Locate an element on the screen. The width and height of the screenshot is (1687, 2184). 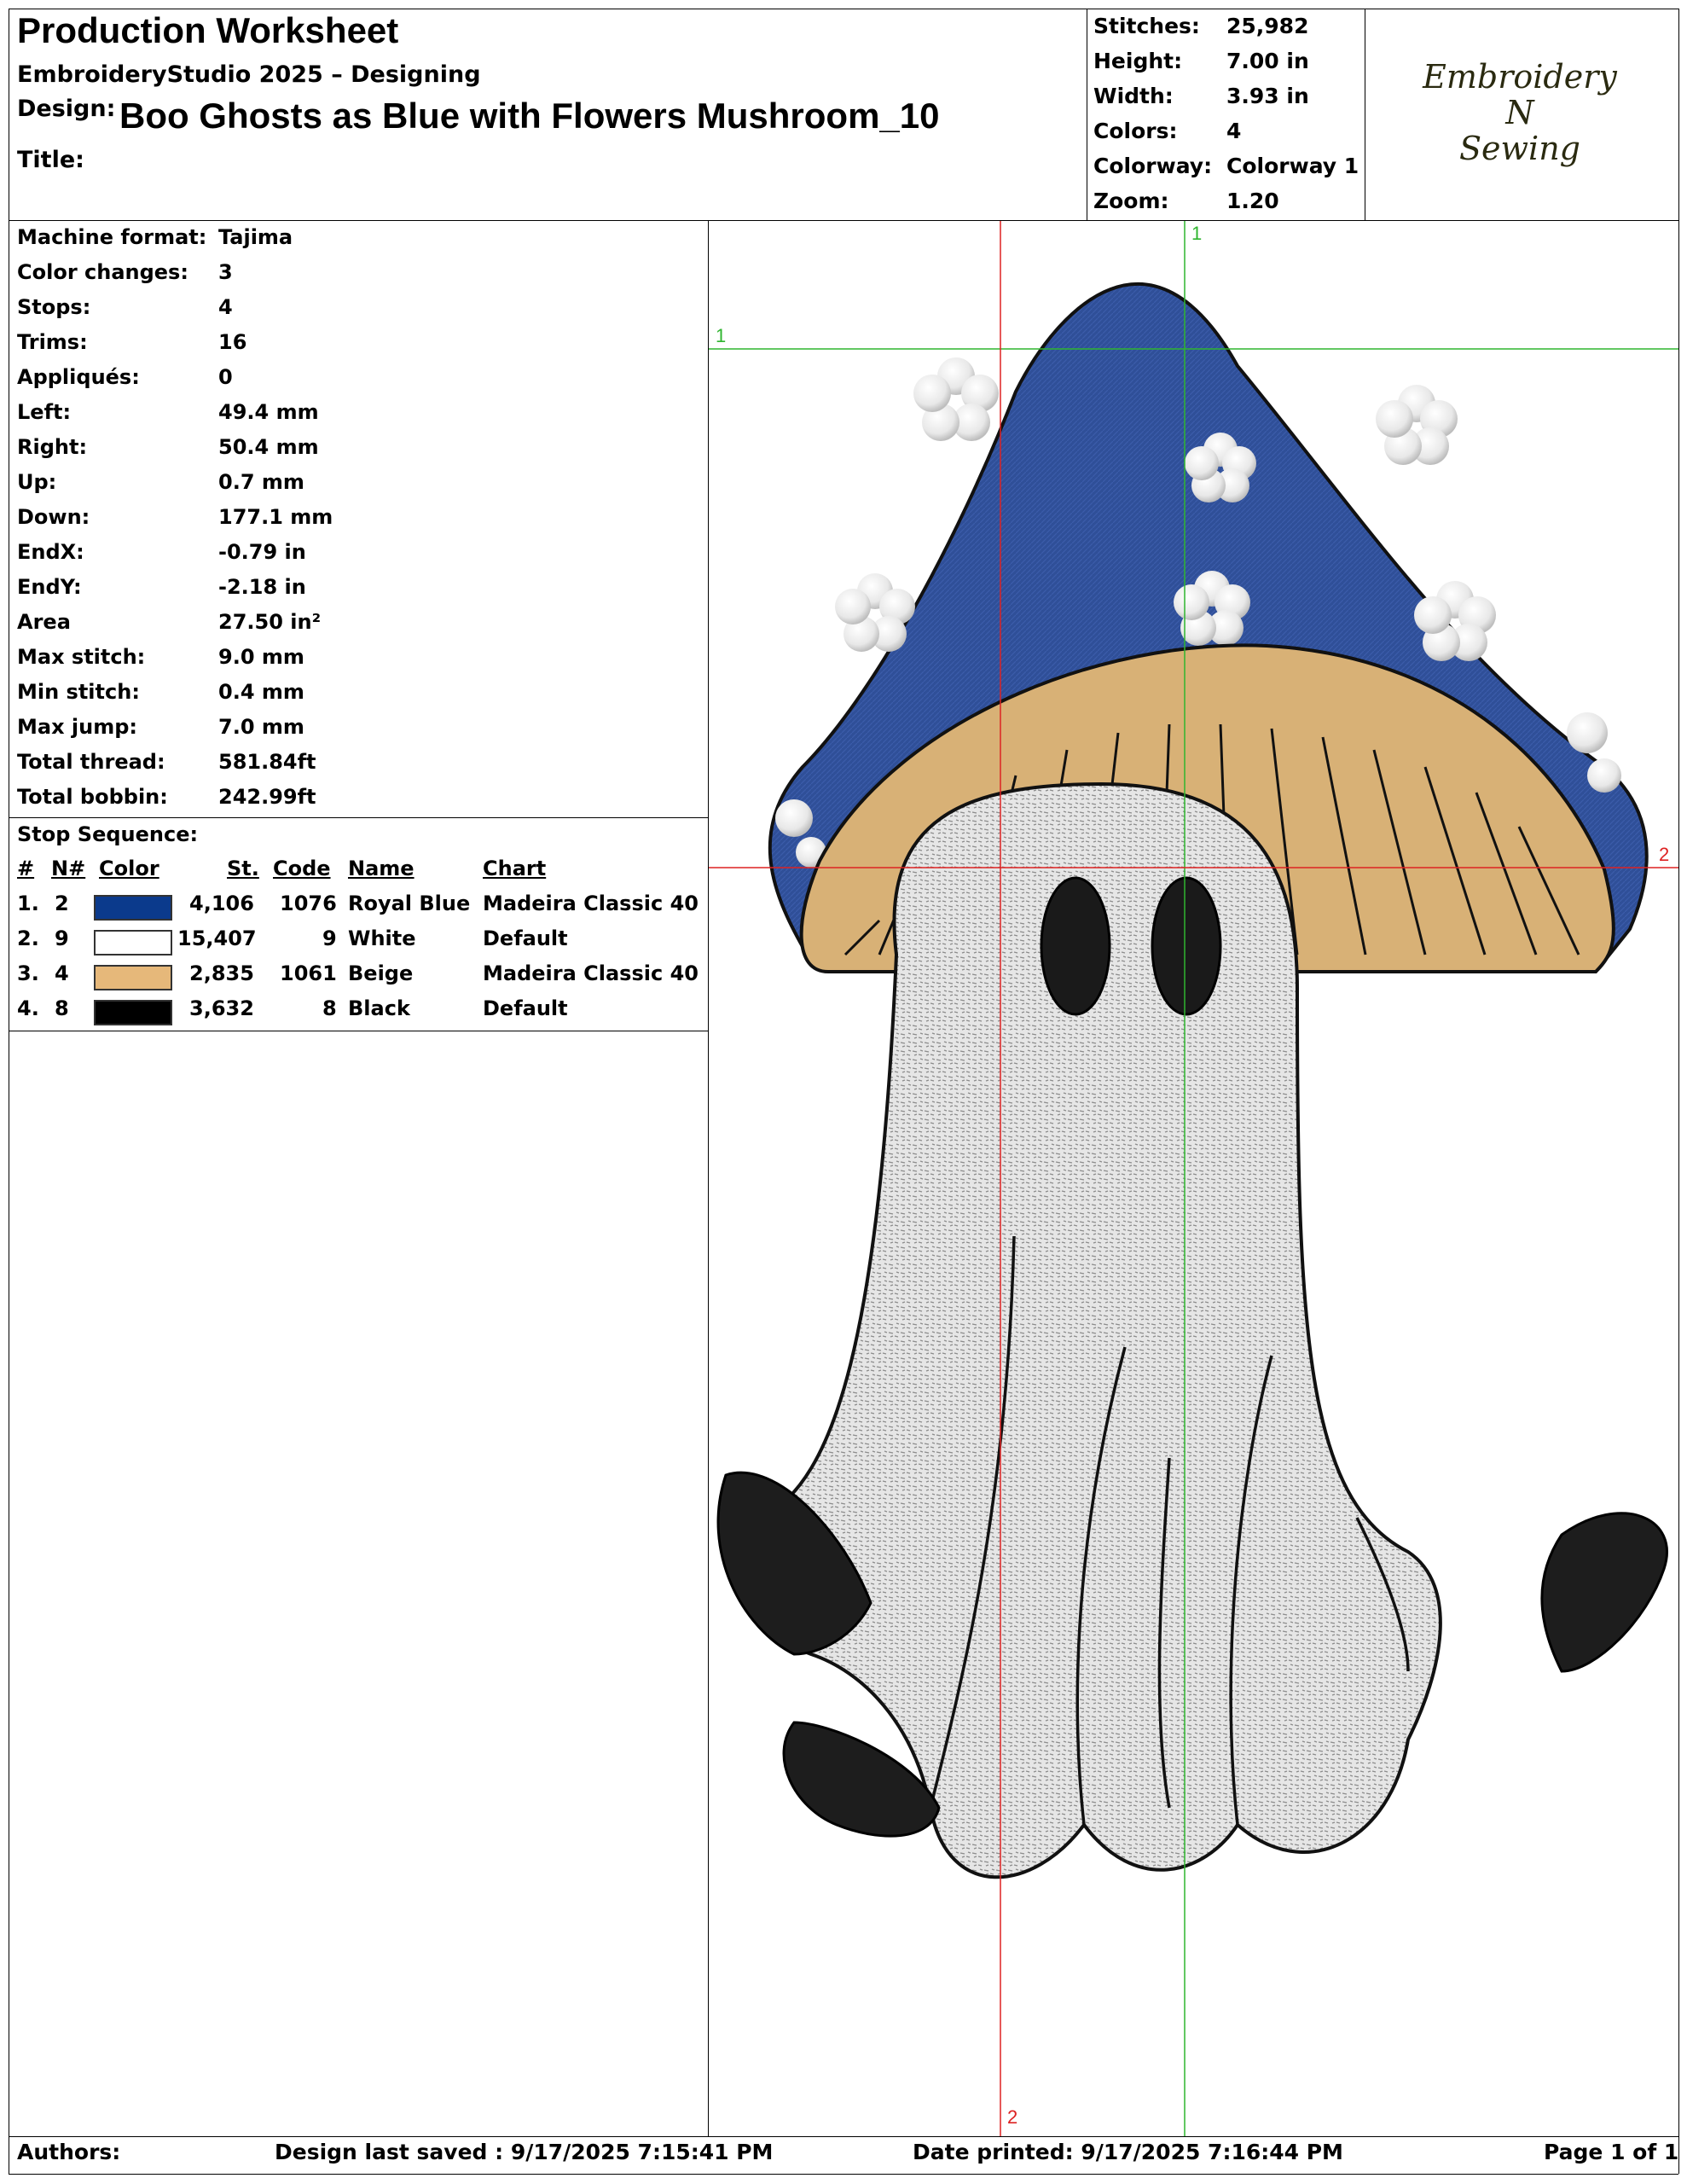
spec-label: Right: is located at coordinates (53, 447).